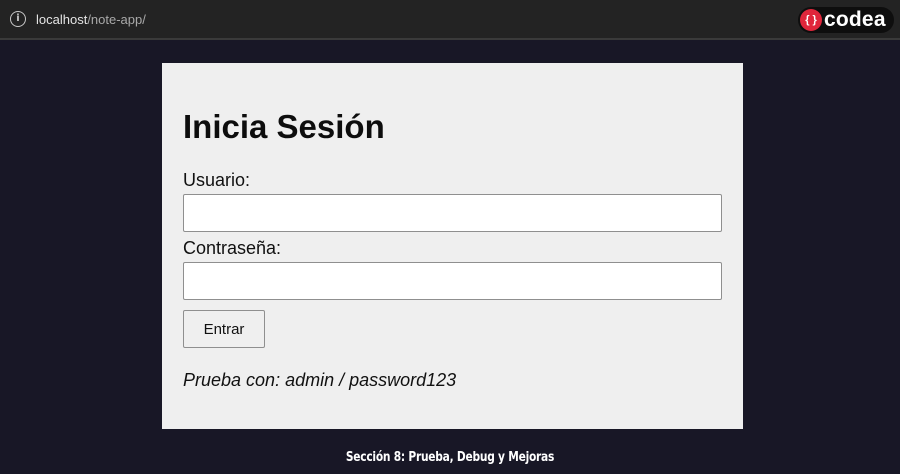 This screenshot has height=474, width=900. What do you see at coordinates (232, 248) in the screenshot?
I see `password-label: Contraseña:` at bounding box center [232, 248].